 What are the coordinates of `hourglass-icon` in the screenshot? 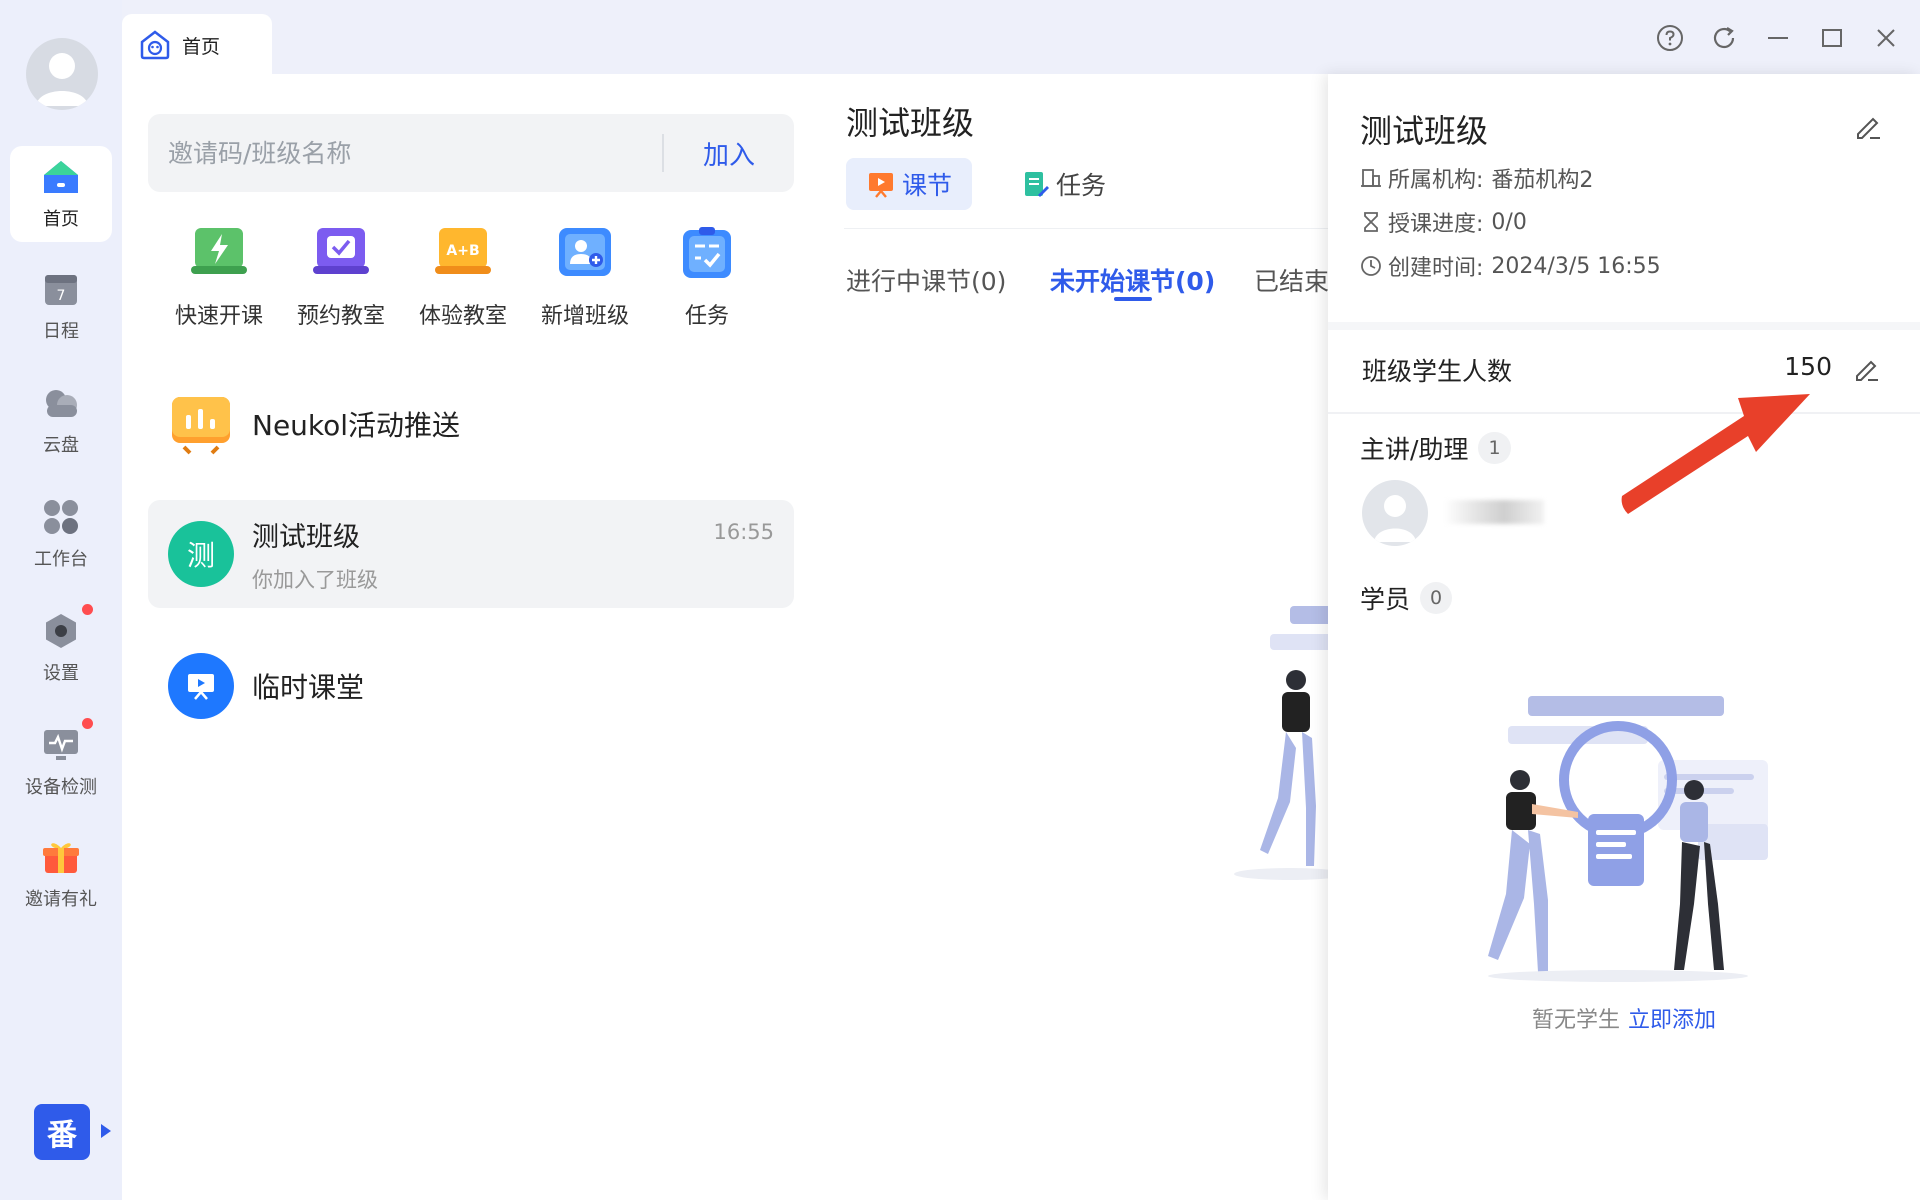 It's located at (1371, 222).